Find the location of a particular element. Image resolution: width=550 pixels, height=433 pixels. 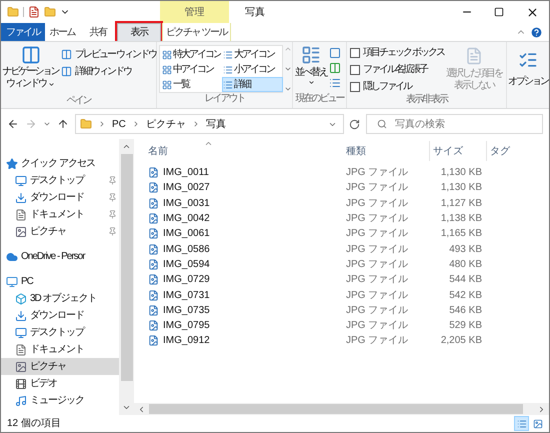

nav-item: PC is located at coordinates (60, 281).